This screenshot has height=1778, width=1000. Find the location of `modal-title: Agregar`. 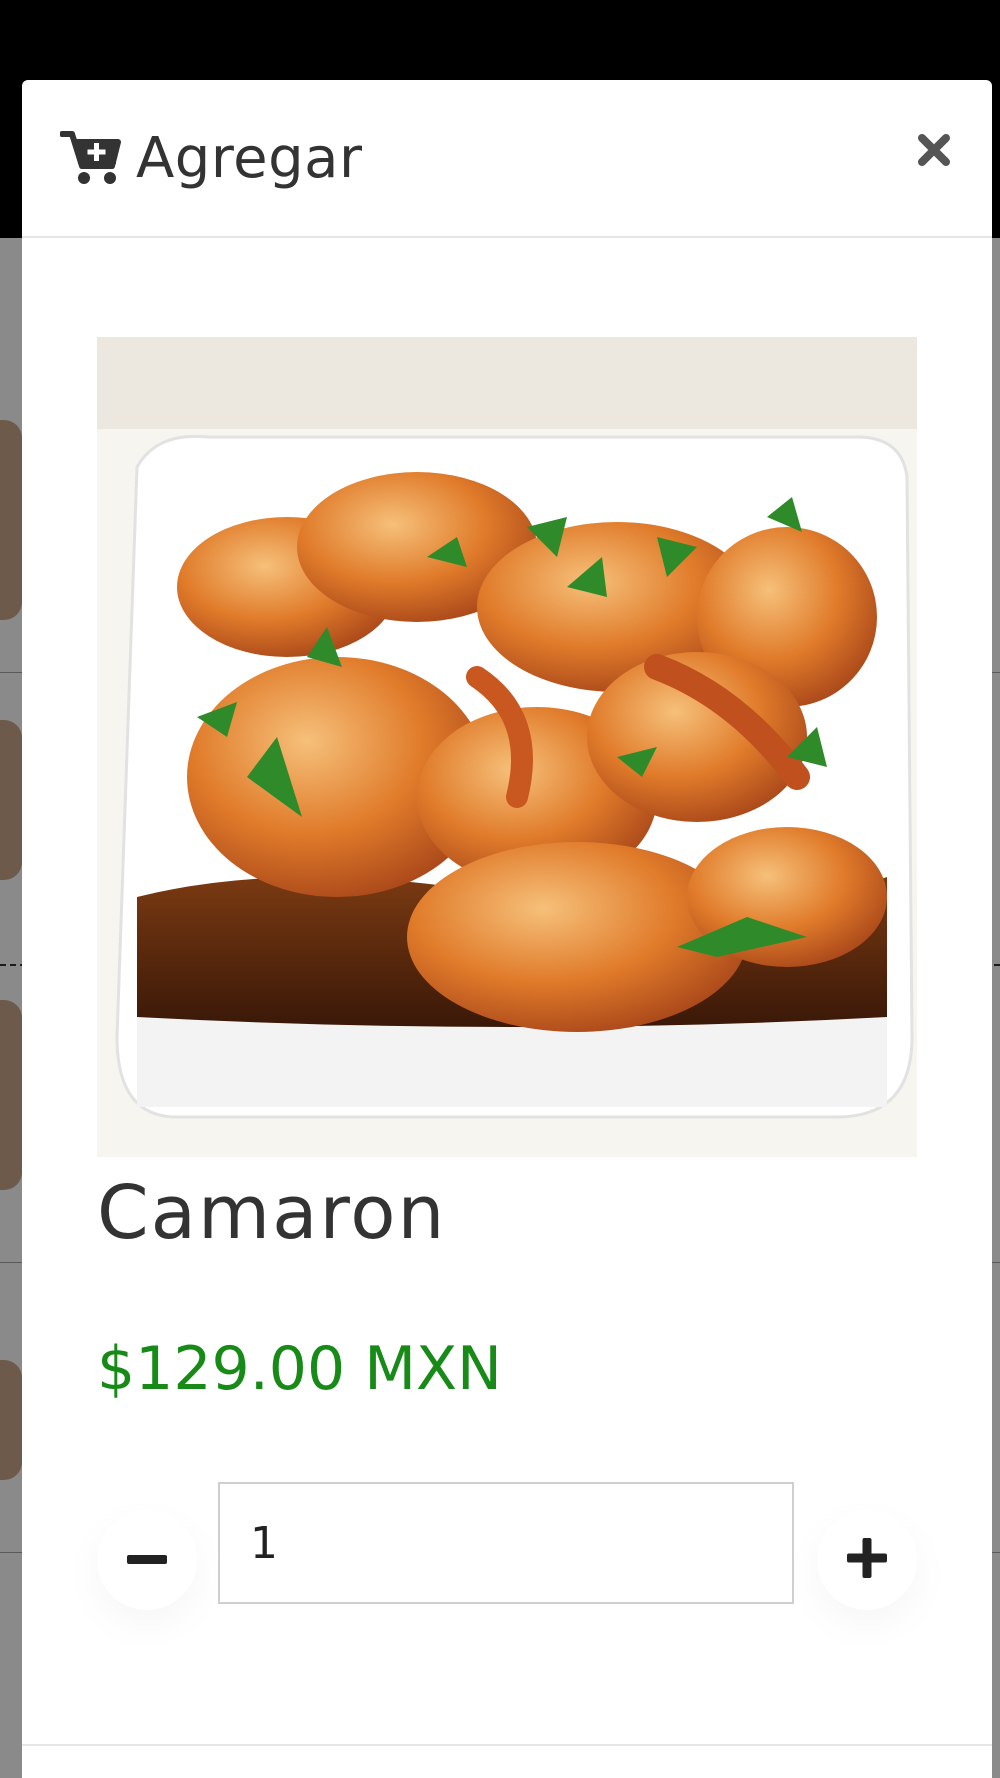

modal-title: Agregar is located at coordinates (249, 158).